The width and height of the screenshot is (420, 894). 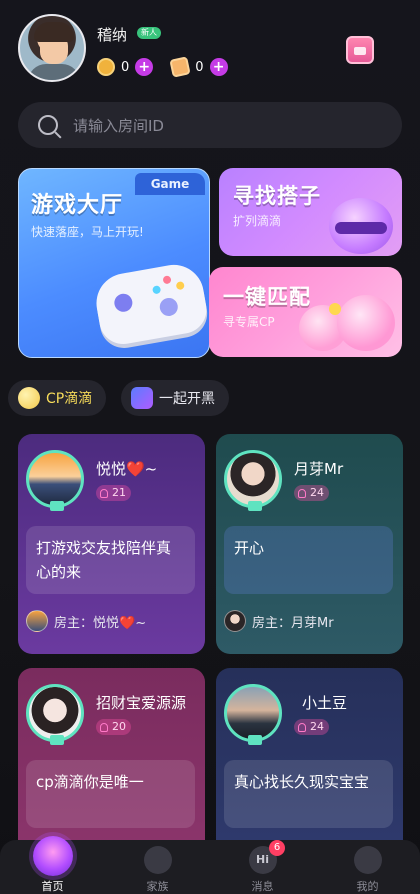 What do you see at coordinates (180, 67) in the screenshot?
I see `diamond-icon` at bounding box center [180, 67].